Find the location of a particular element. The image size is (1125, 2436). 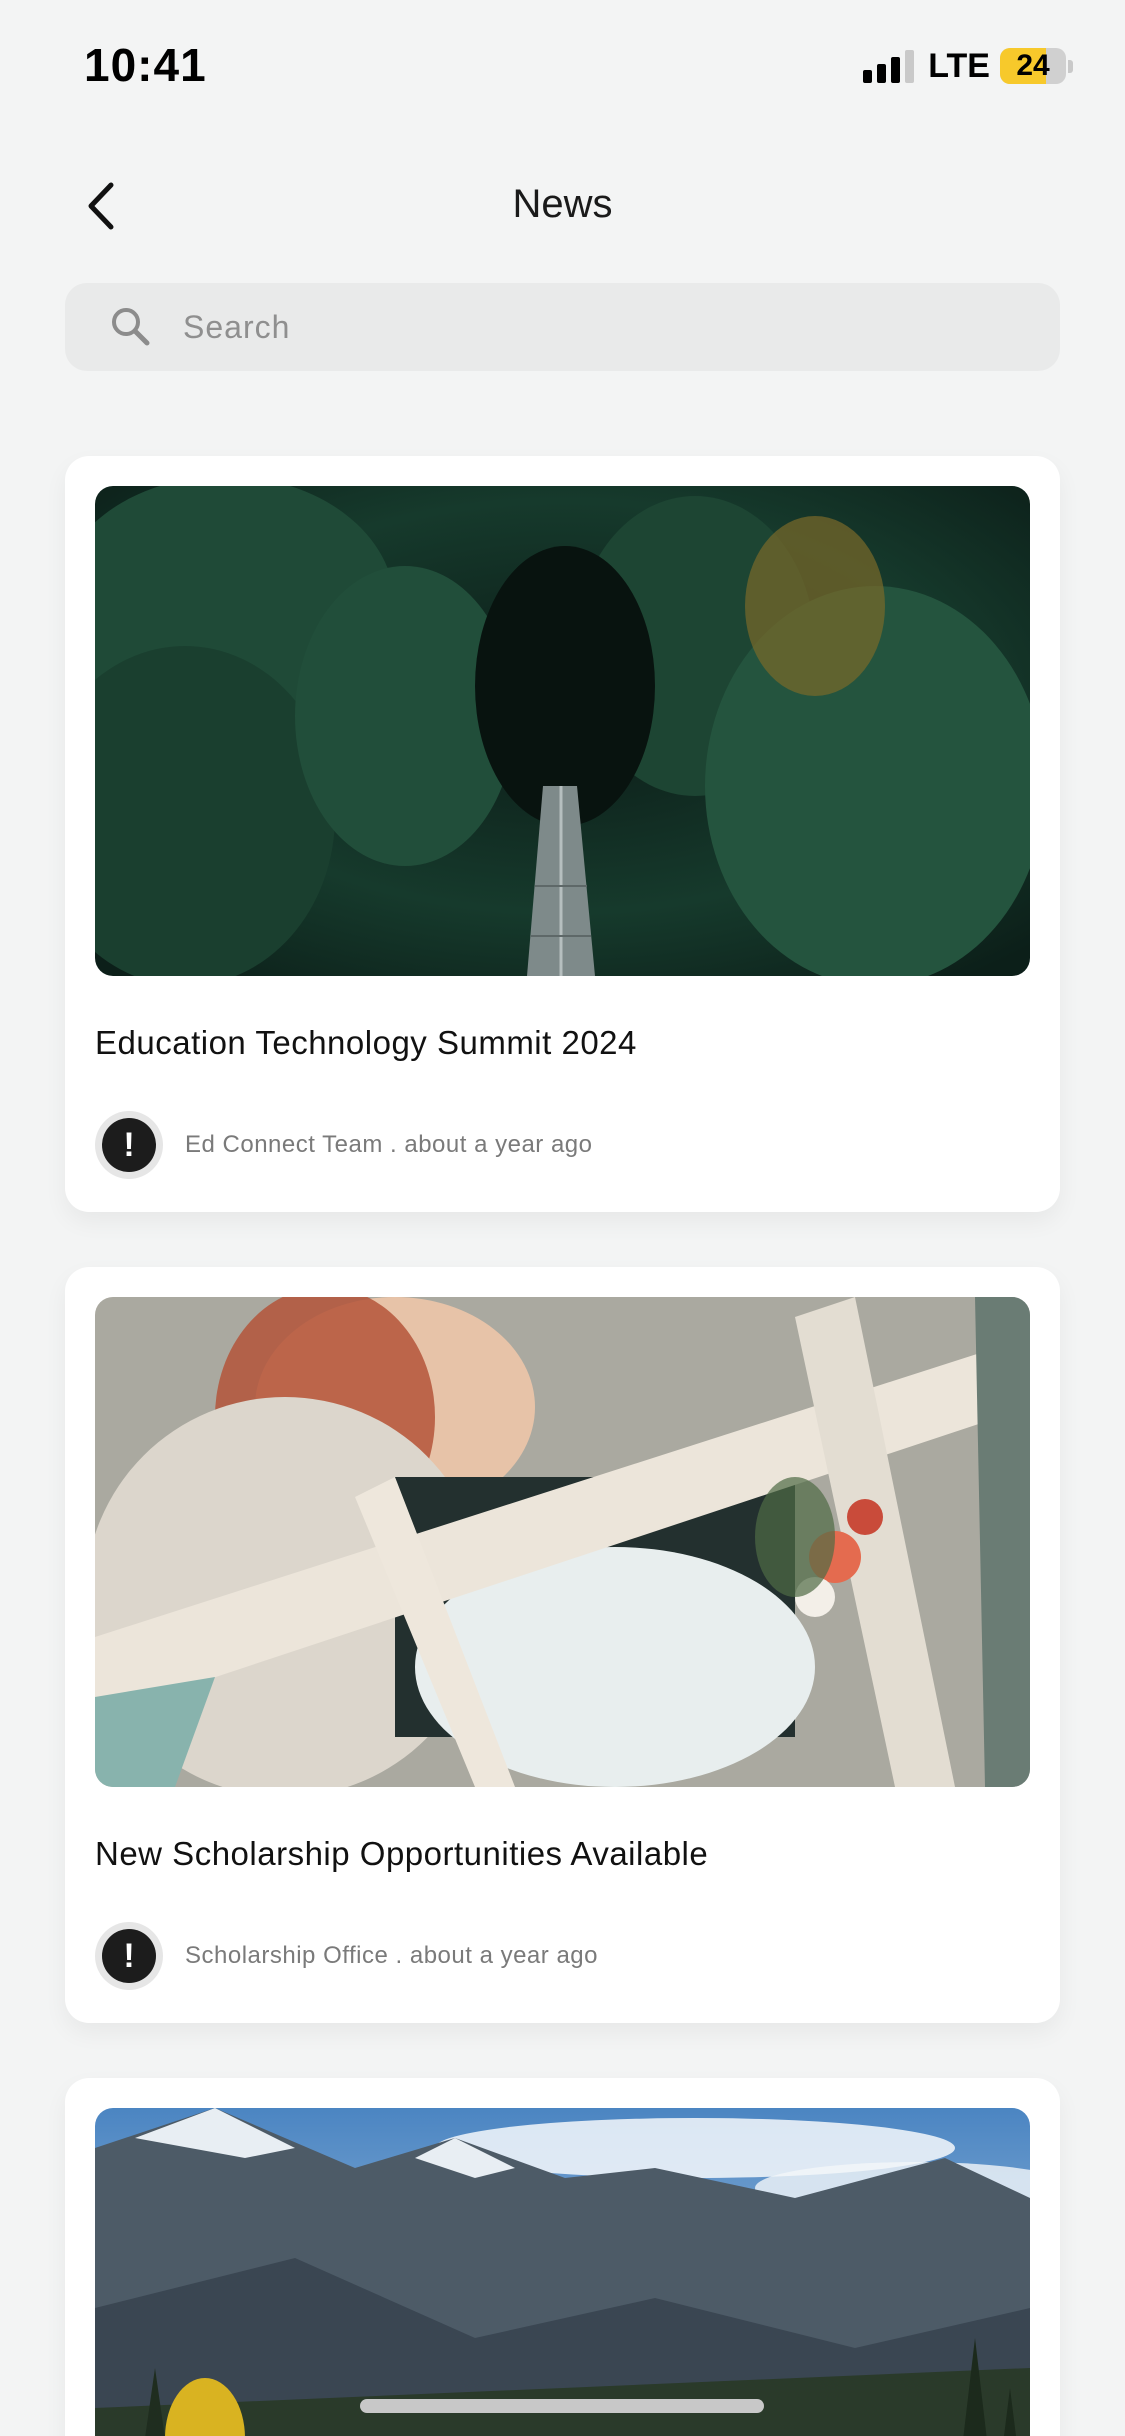

search-icon is located at coordinates (131, 327).